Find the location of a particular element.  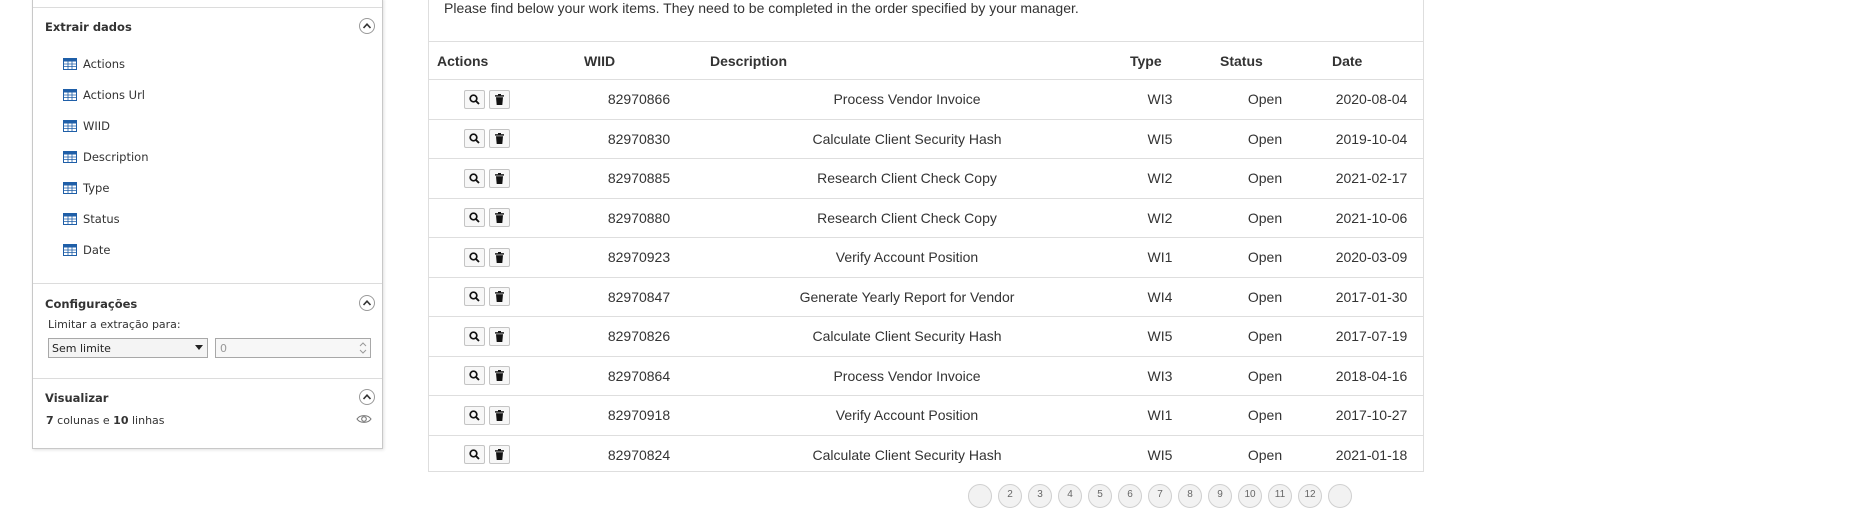

cell-wiid: 82970885 is located at coordinates (639, 178).